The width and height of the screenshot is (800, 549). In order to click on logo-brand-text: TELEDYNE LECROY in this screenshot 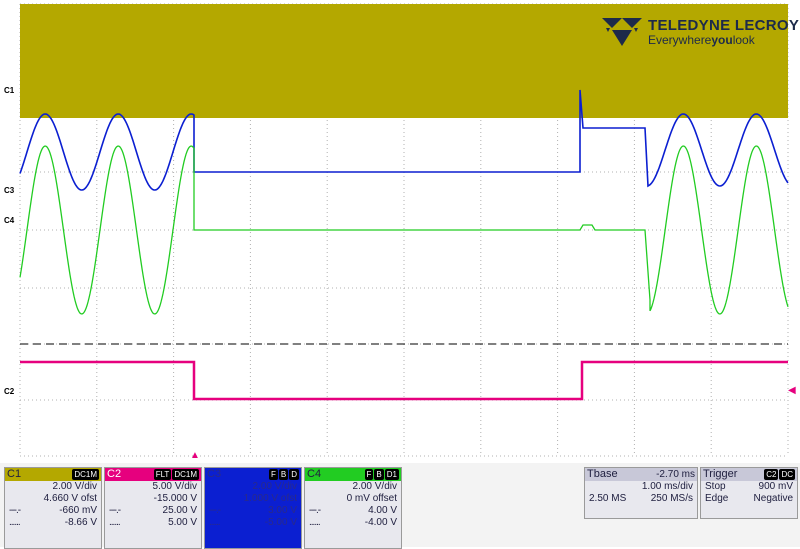, I will do `click(724, 25)`.